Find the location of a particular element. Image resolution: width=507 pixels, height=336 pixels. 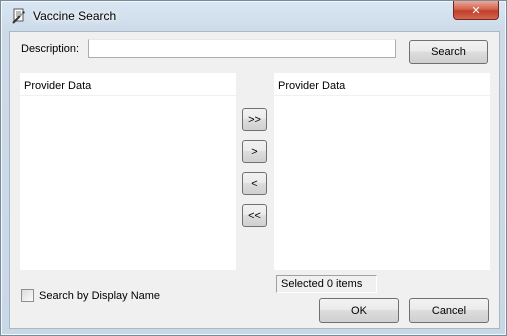

close-button: ✕ is located at coordinates (476, 10).